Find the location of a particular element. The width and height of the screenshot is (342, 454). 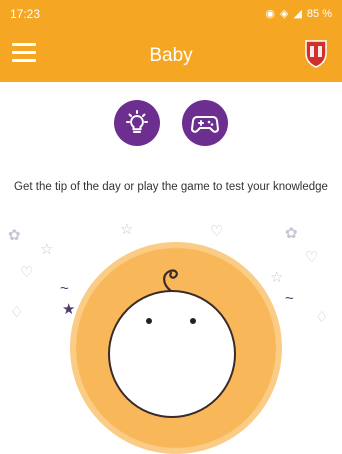

status-icons: ◉ ◈ ◢ 85 % is located at coordinates (298, 14).